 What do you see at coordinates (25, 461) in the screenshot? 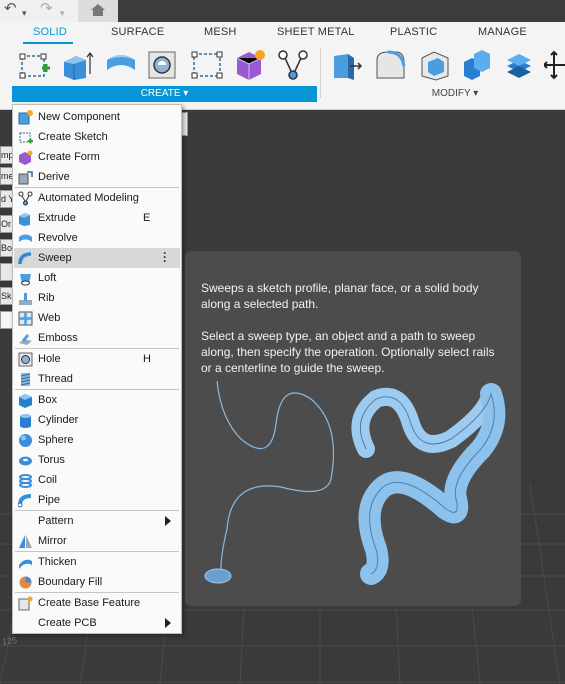
I see `torus-icon` at bounding box center [25, 461].